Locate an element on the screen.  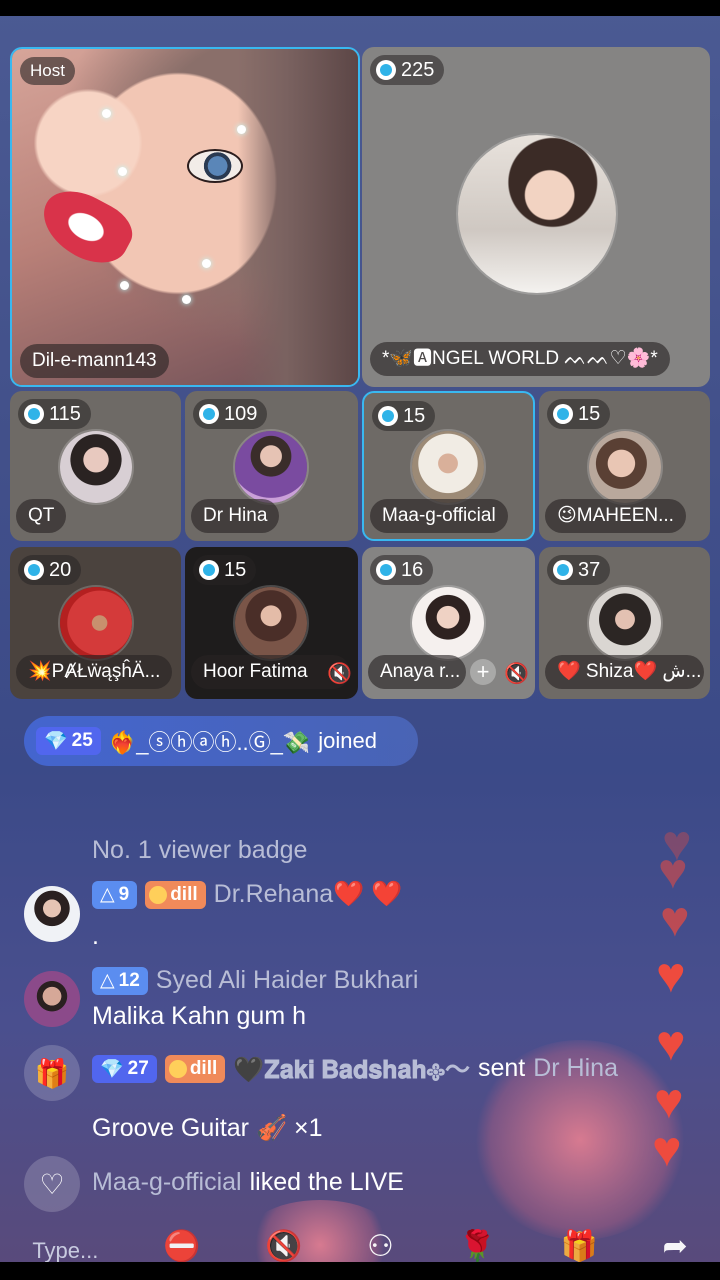
seat-tile: 115 QT is located at coordinates (95, 466).